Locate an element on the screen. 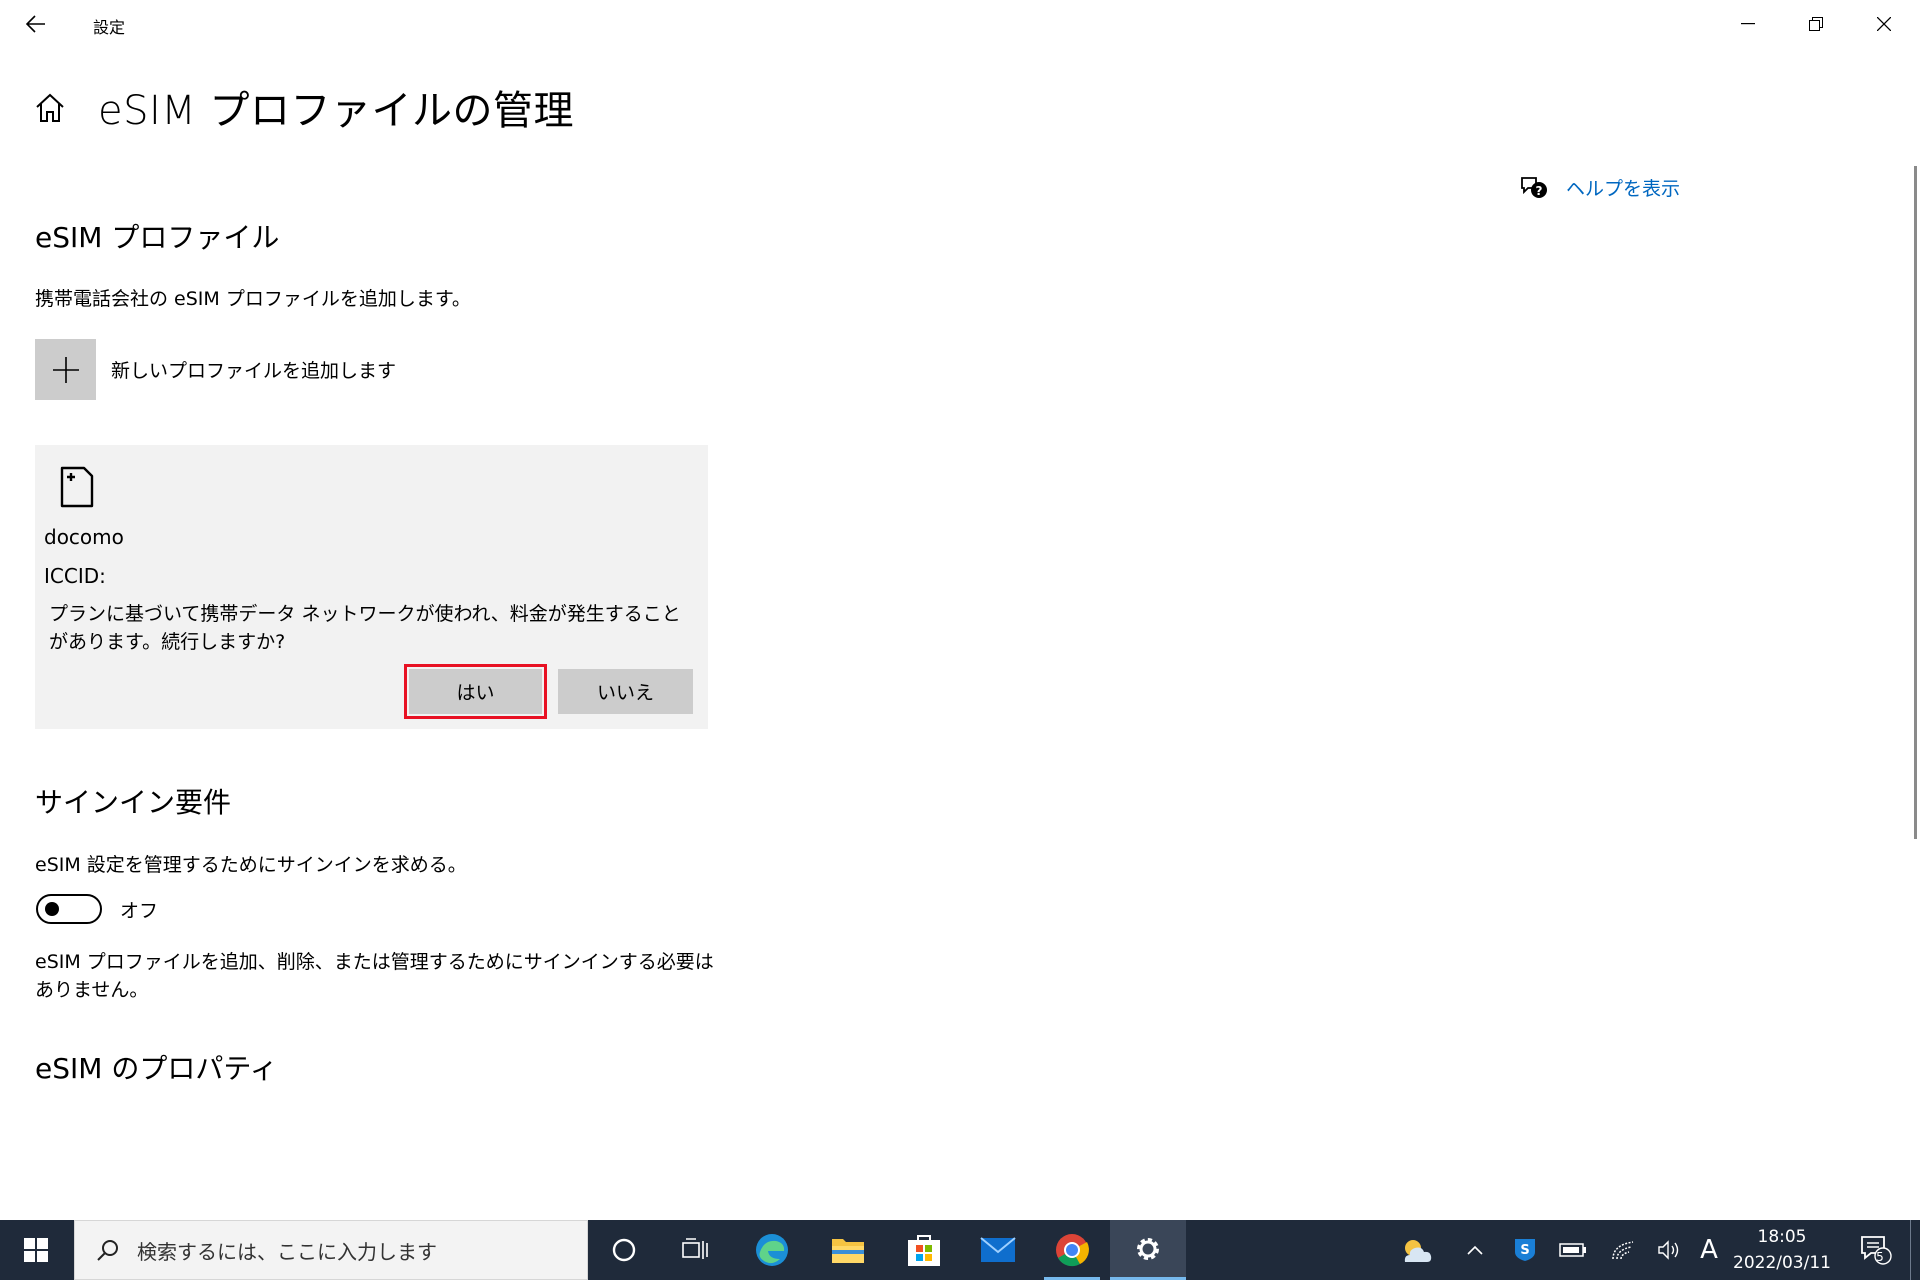  show-desktop-button is located at coordinates (1915, 1250).